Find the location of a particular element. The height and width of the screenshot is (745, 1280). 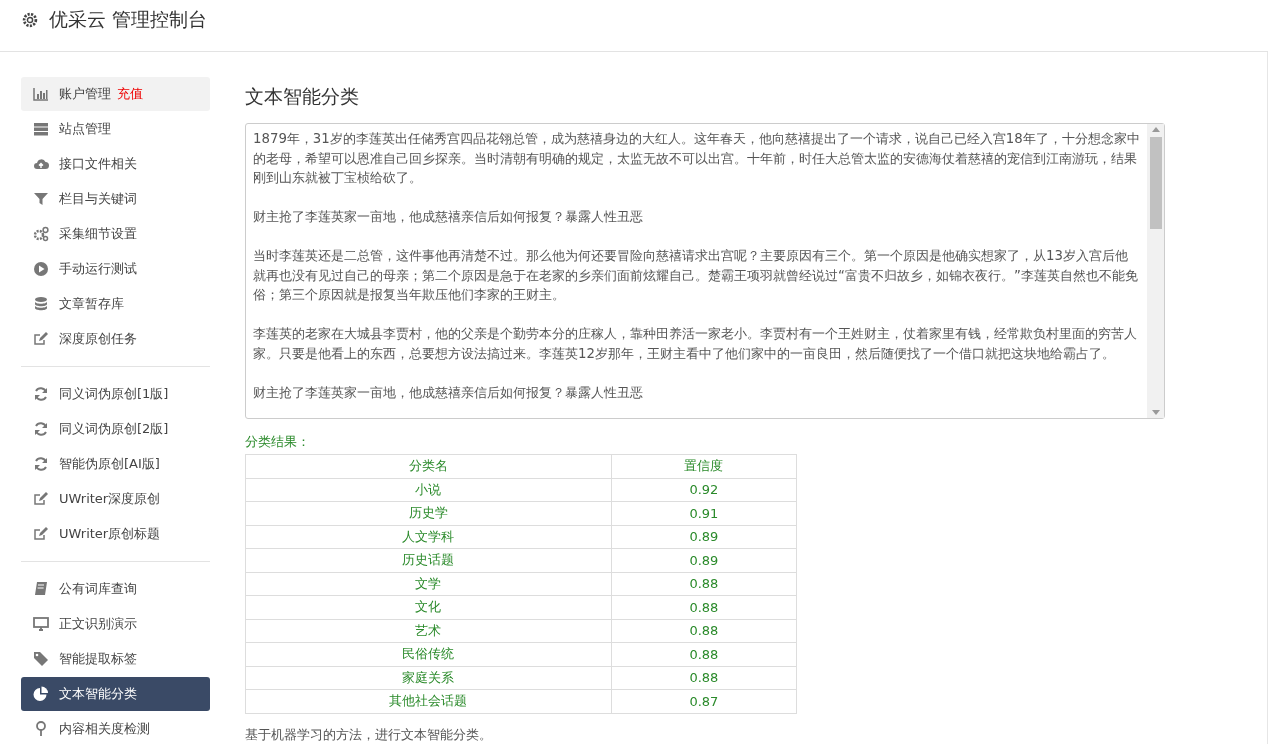

table-cell: 小说 is located at coordinates (428, 490).